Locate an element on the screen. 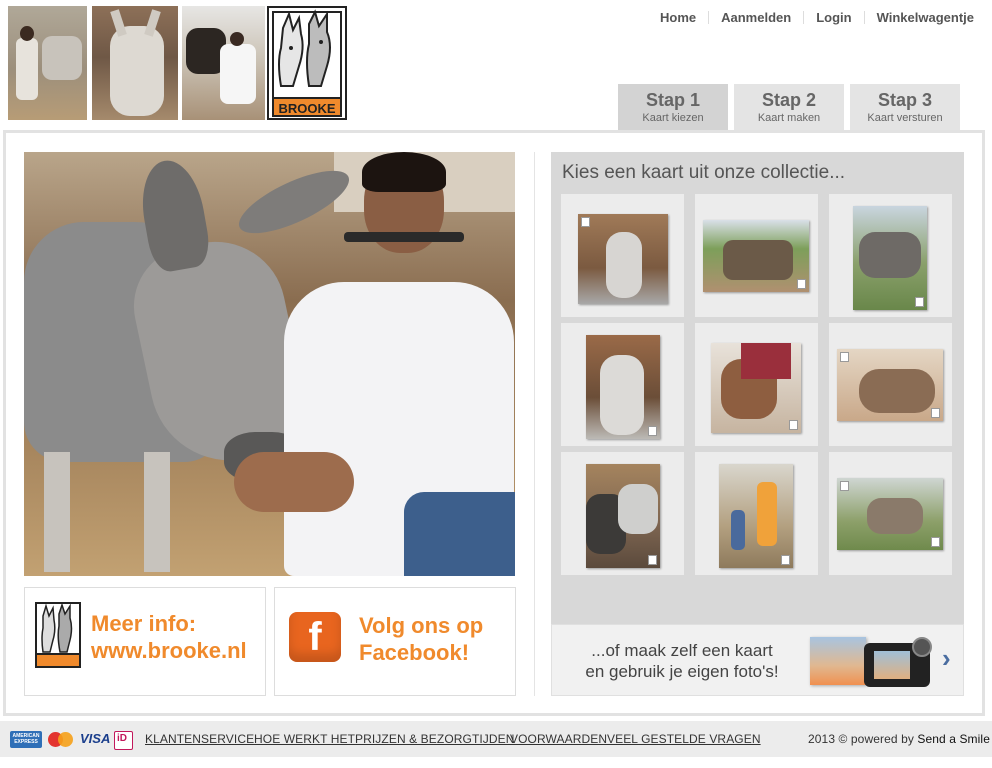 The height and width of the screenshot is (768, 992). step-subtitle: Kaart kiezen is located at coordinates (673, 118).